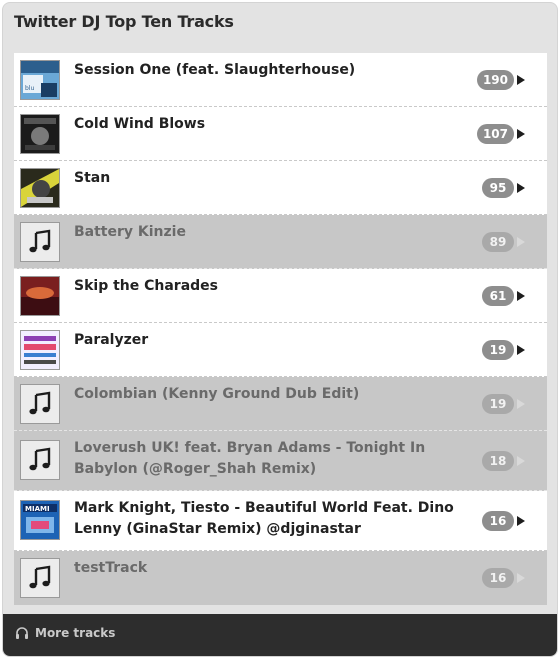 The image size is (560, 659). What do you see at coordinates (495, 134) in the screenshot?
I see `tweet-count-badge: 107` at bounding box center [495, 134].